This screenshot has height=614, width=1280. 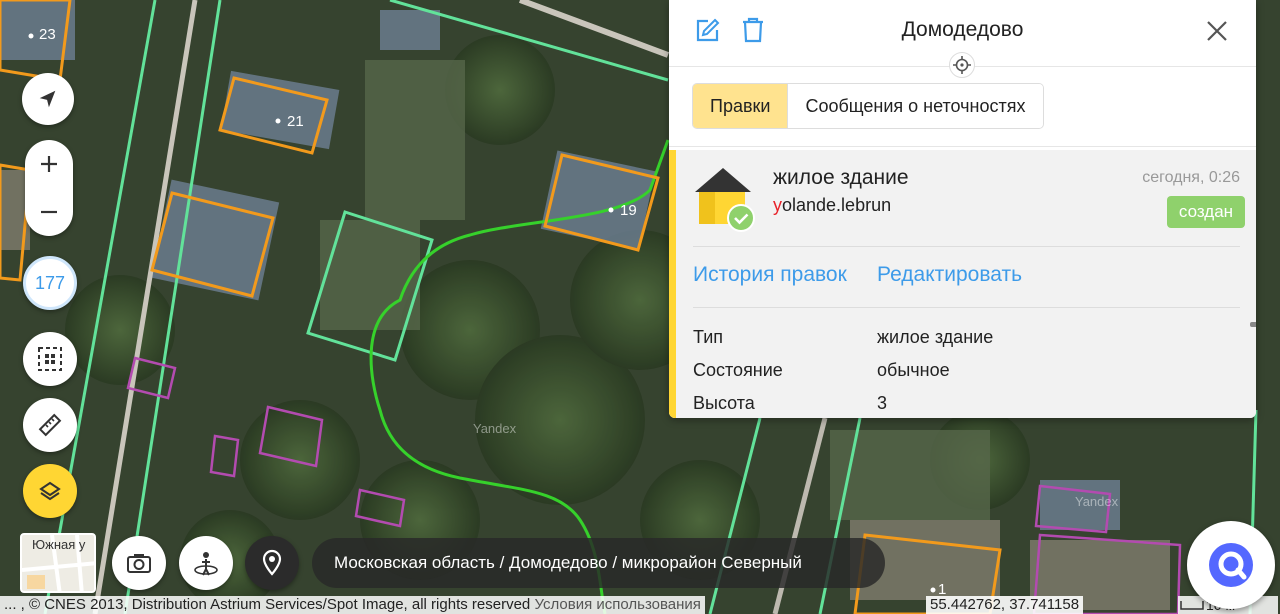 I want to click on zoom-in-button, so click(x=49, y=164).